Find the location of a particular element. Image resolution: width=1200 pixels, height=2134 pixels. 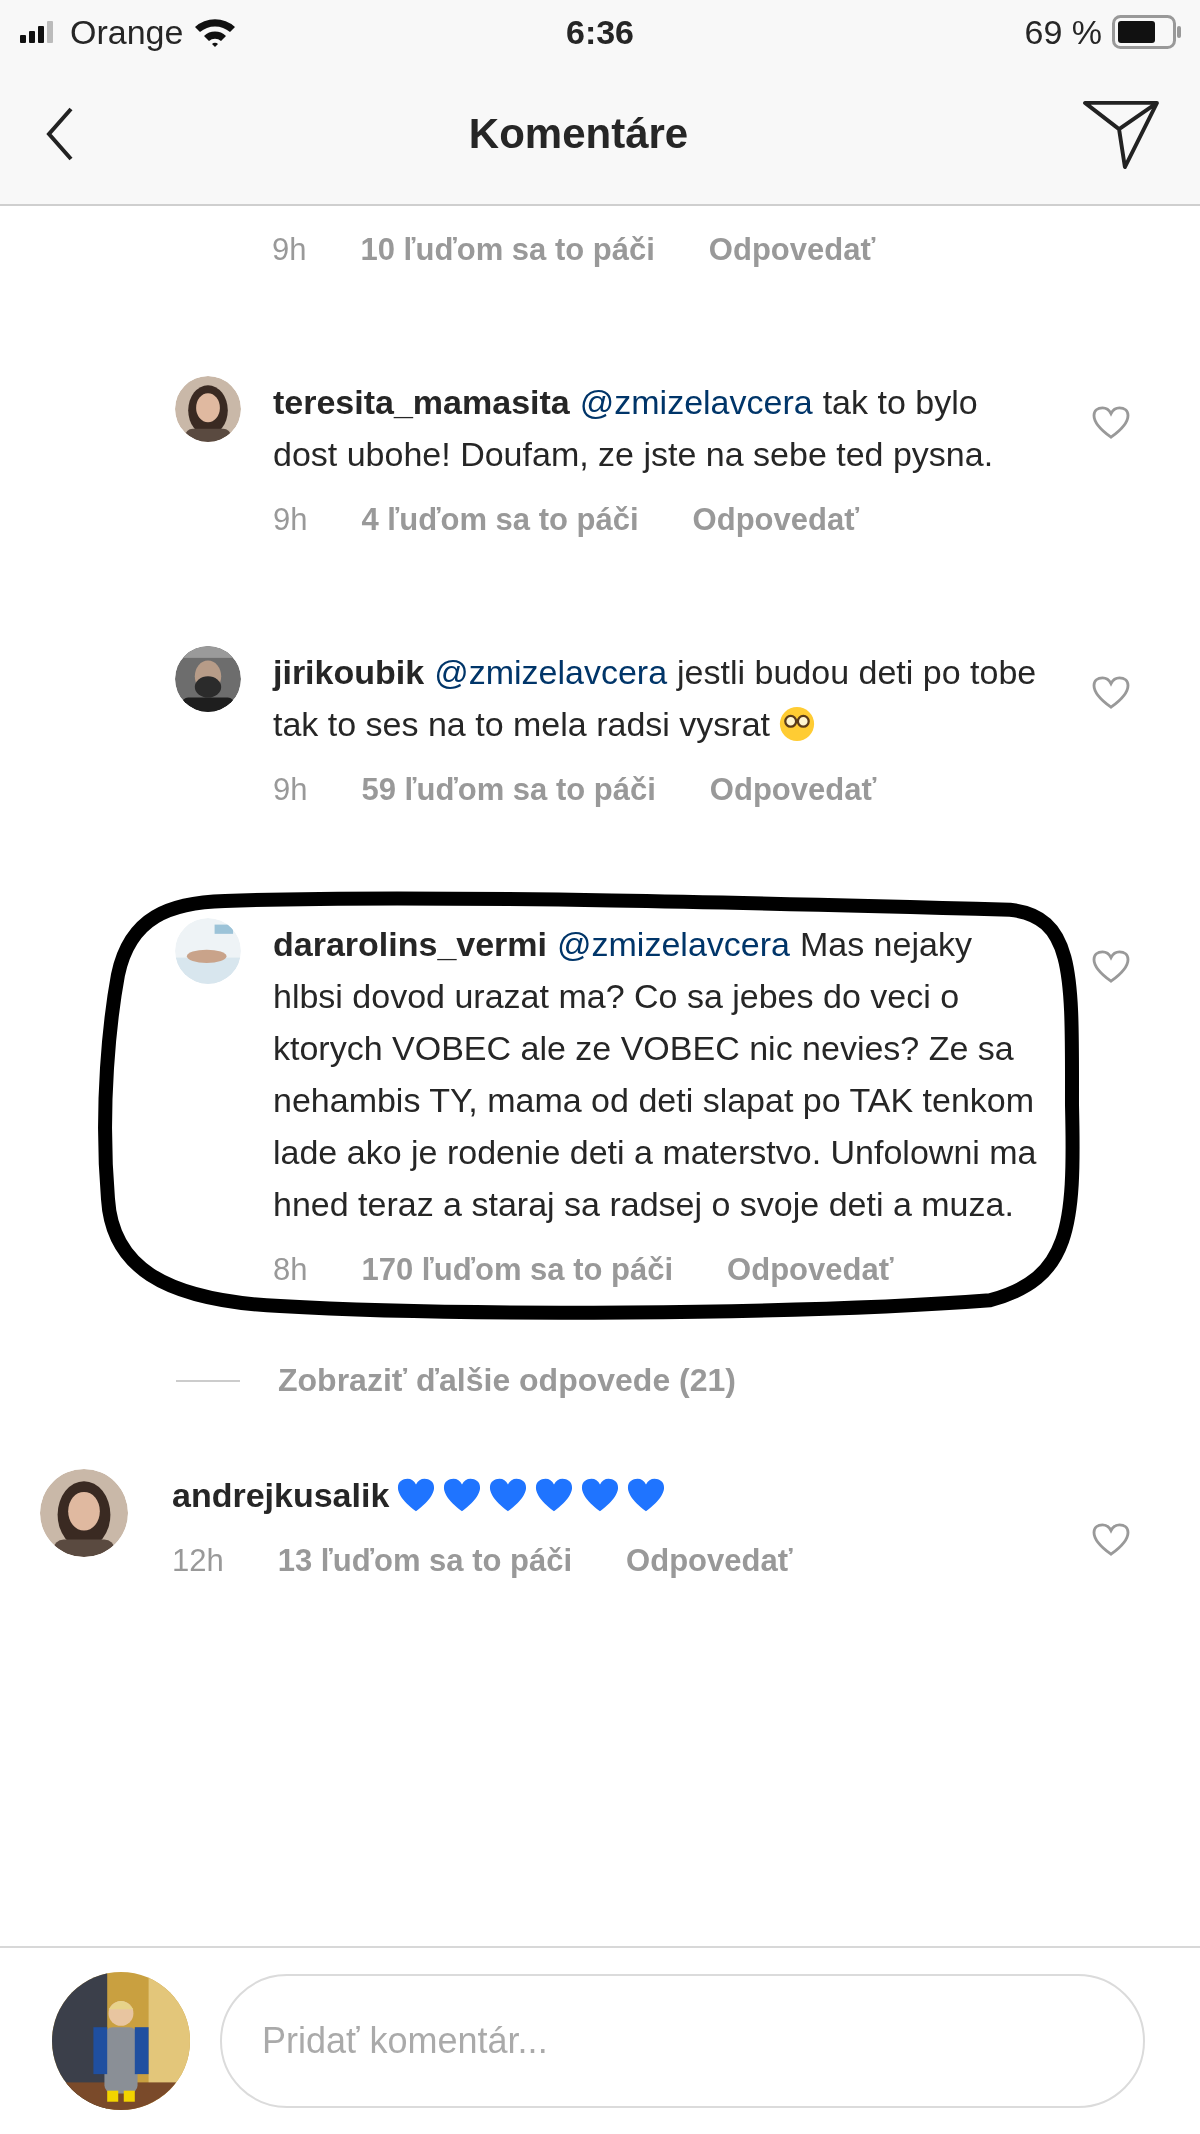

likes-link: 10 ľuďom sa to páči is located at coordinates (507, 250).